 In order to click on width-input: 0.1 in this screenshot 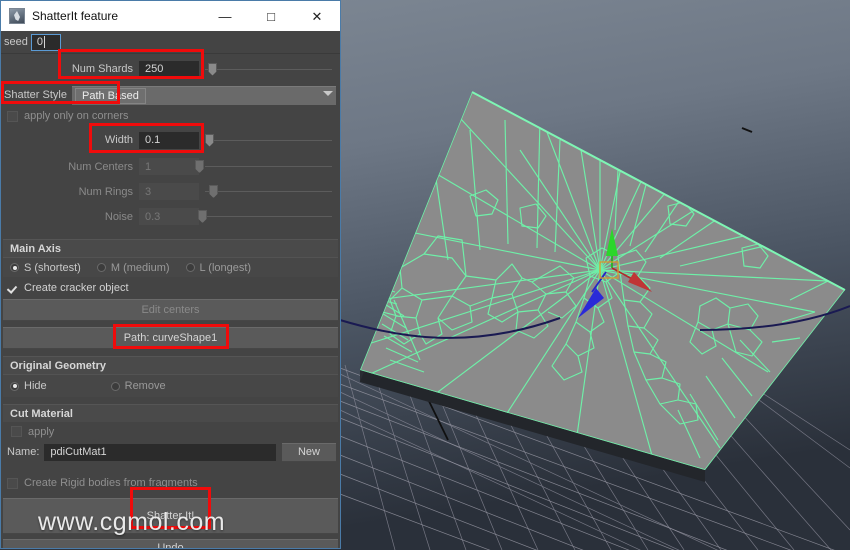, I will do `click(169, 140)`.